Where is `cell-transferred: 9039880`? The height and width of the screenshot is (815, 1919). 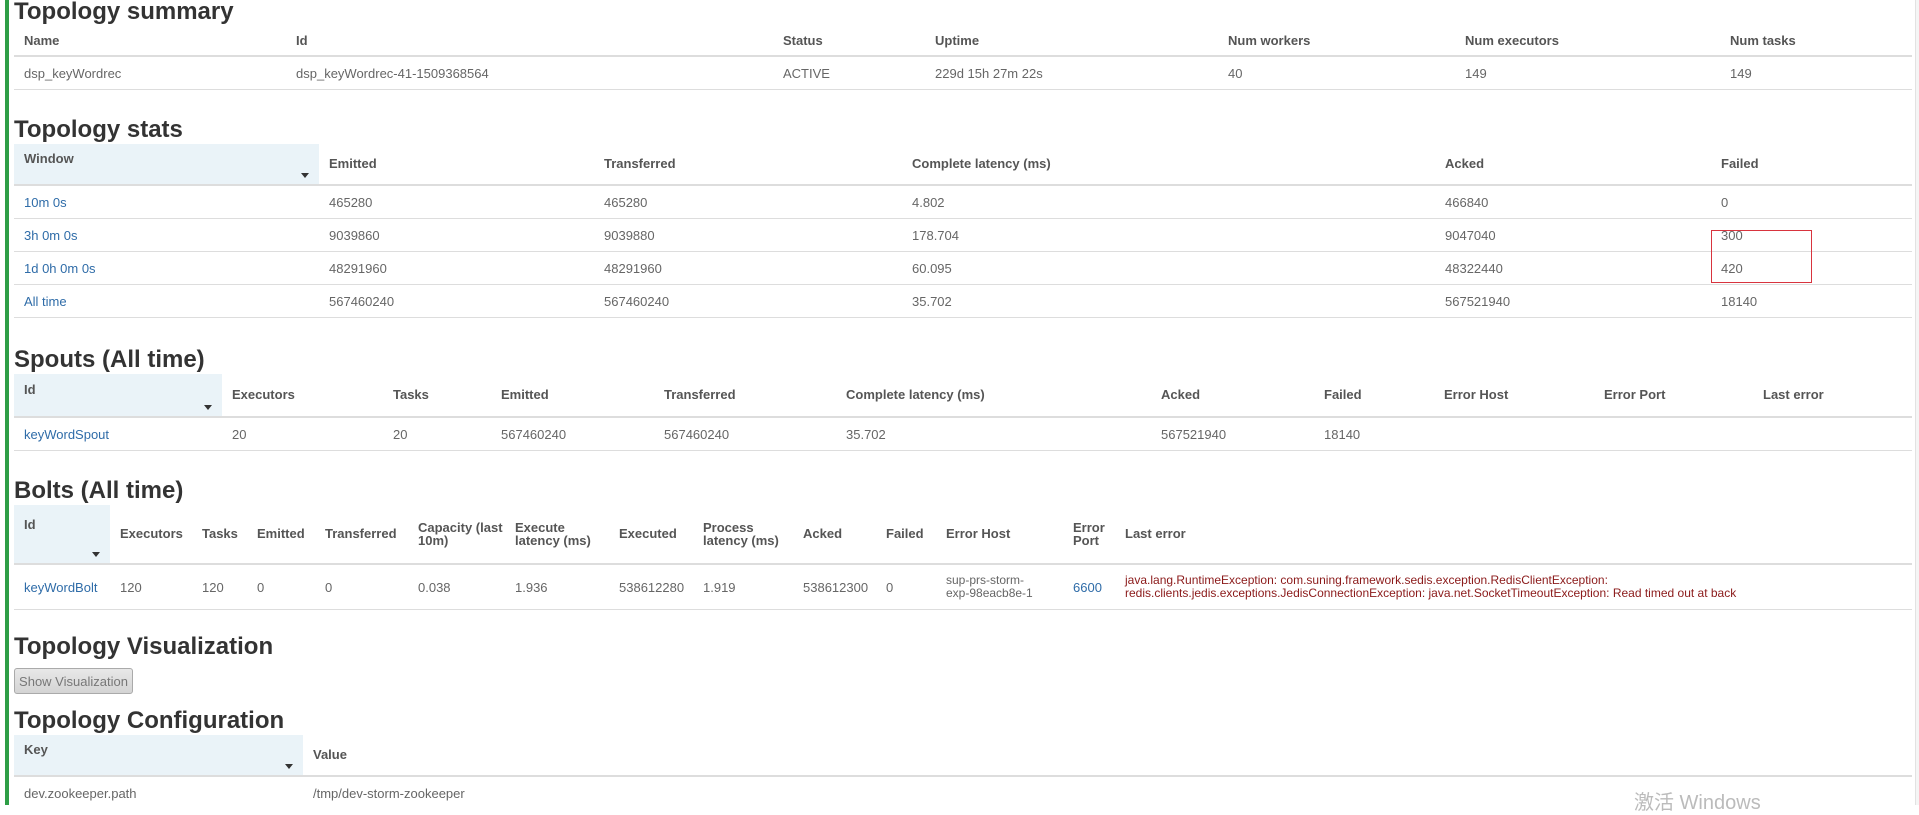
cell-transferred: 9039880 is located at coordinates (629, 235).